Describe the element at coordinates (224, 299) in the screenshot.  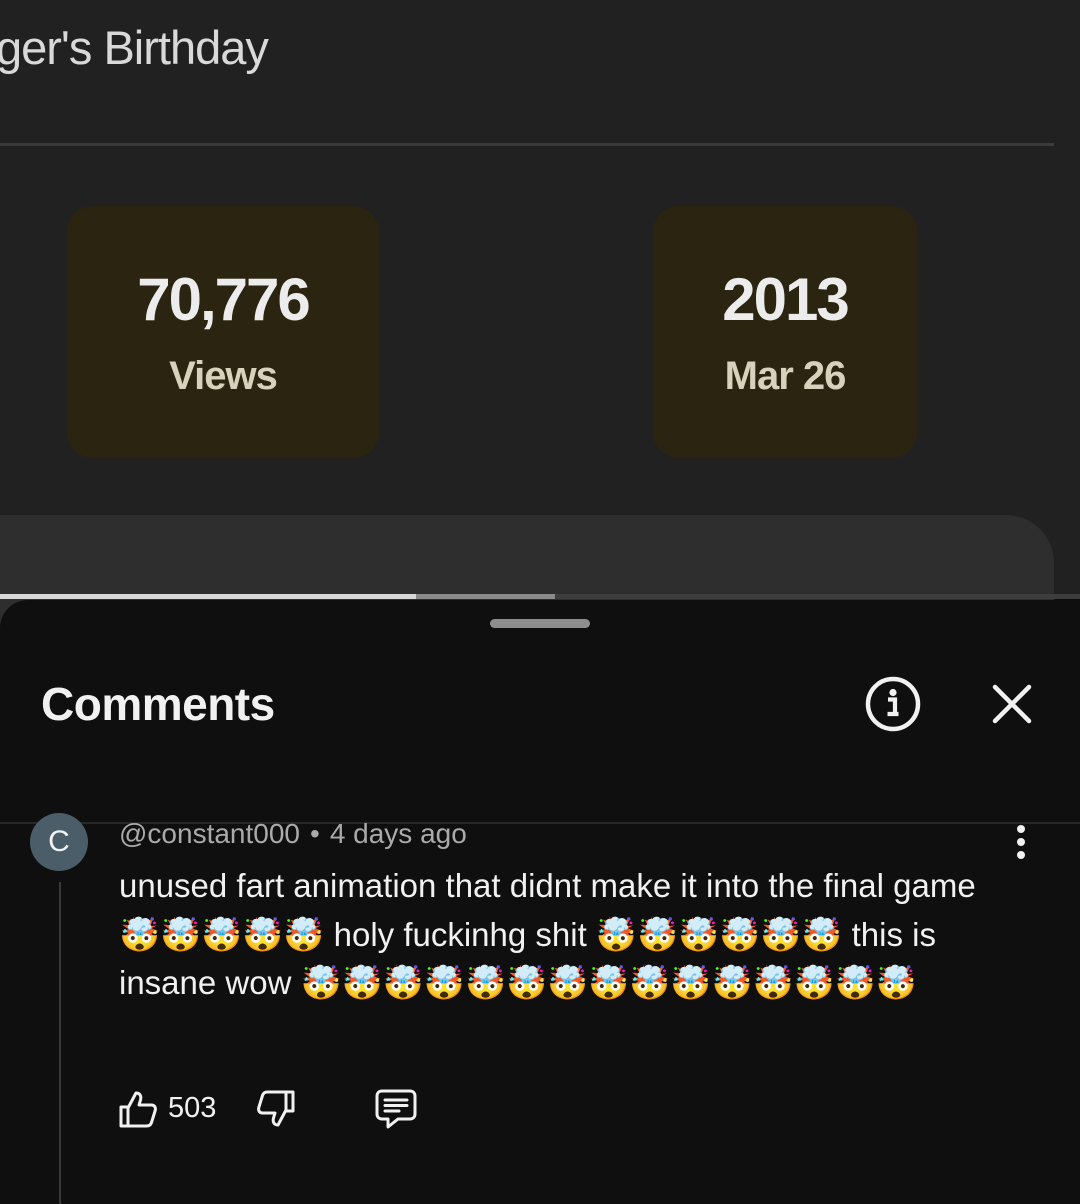
I see `views-count: 70,776` at that location.